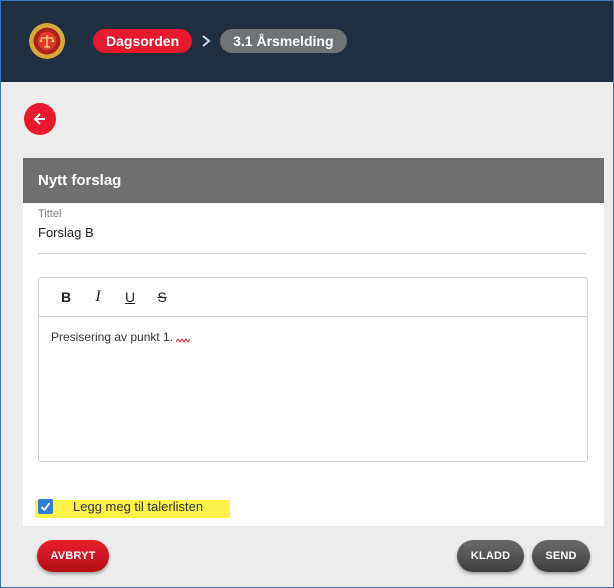  I want to click on arrow-left-icon, so click(39, 119).